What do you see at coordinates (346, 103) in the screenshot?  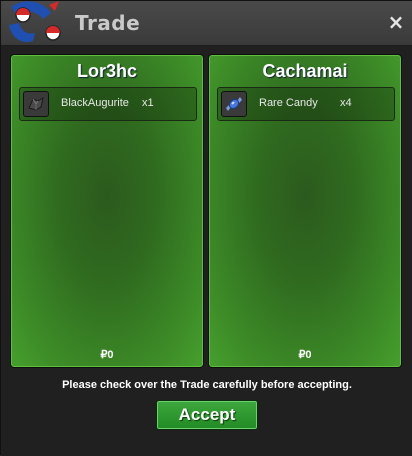 I see `right-item-qty: x4` at bounding box center [346, 103].